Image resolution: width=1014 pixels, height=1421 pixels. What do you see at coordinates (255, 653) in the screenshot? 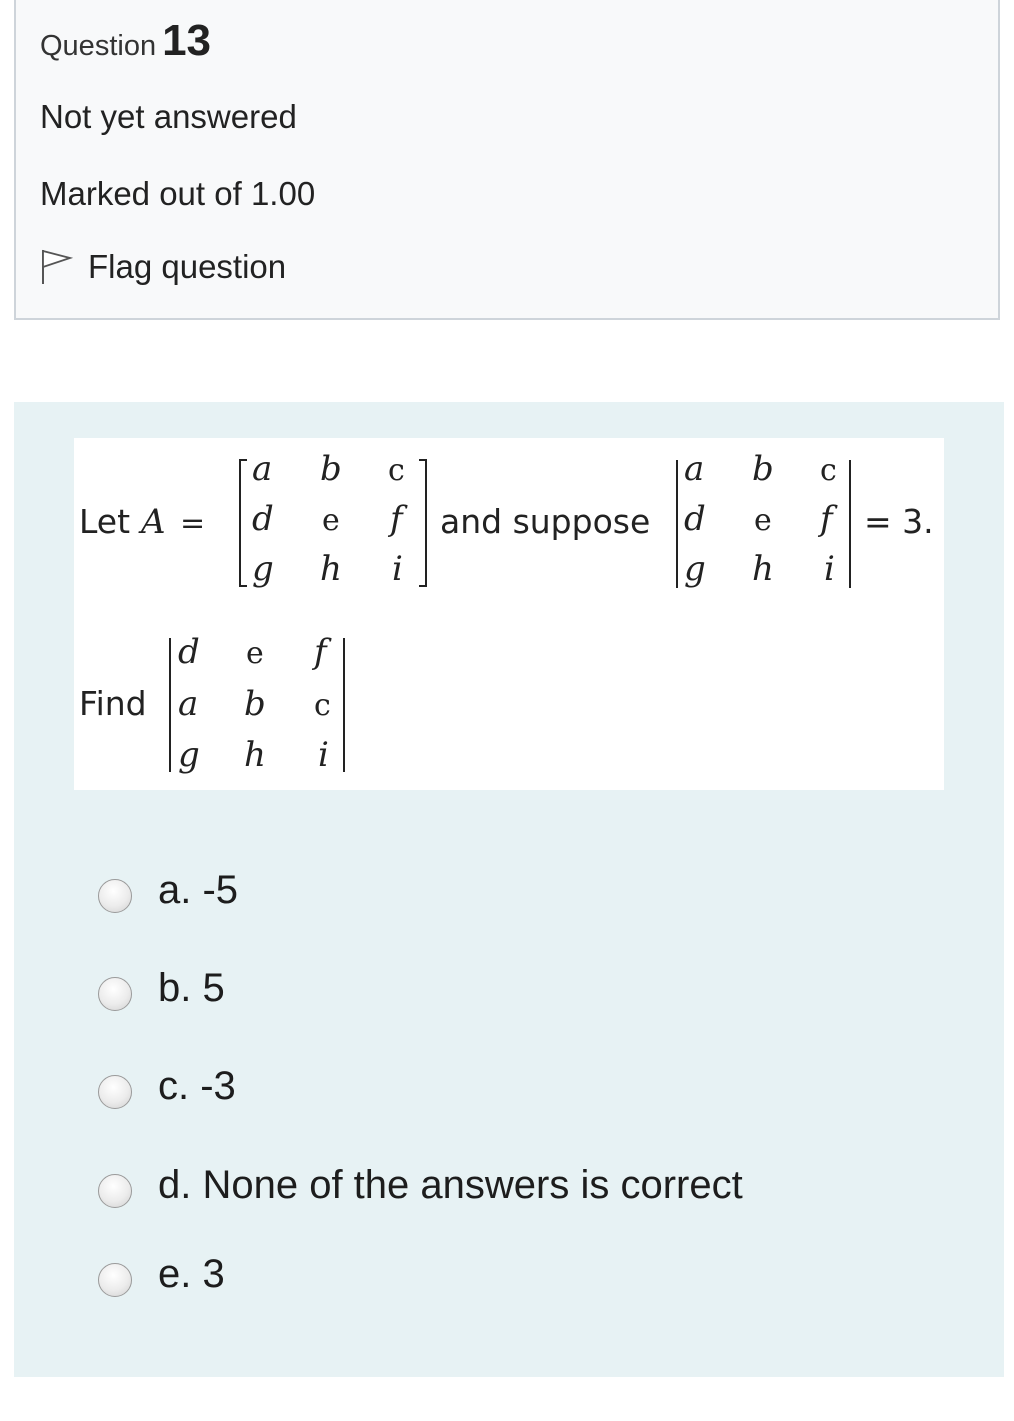
I see `det-find-cell: e` at bounding box center [255, 653].